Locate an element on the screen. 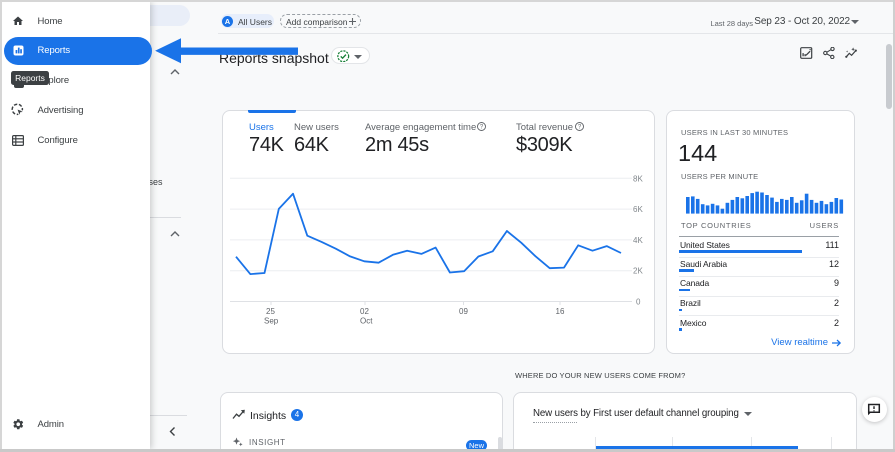 This screenshot has height=452, width=895. svg-text: 16 is located at coordinates (560, 311).